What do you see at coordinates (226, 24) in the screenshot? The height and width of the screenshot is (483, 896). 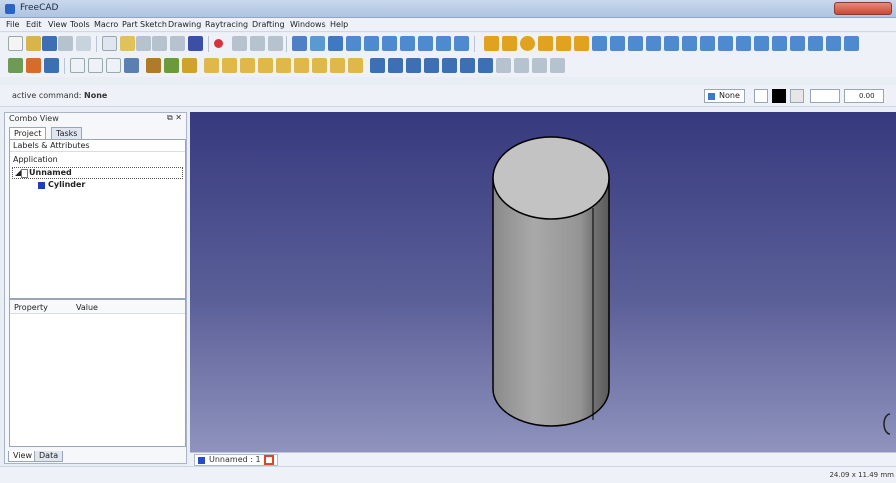 I see `menu-raytracing: Raytracing` at bounding box center [226, 24].